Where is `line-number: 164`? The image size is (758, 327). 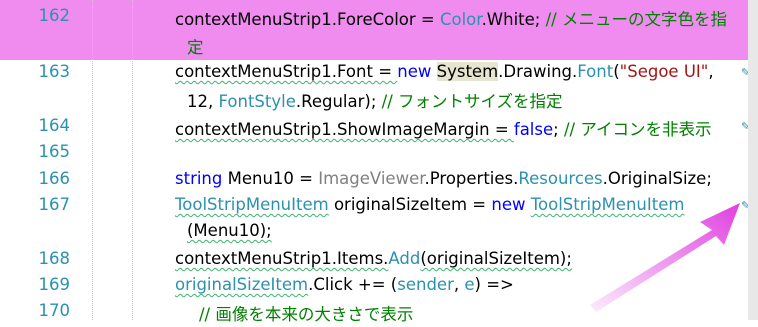
line-number: 164 is located at coordinates (54, 125).